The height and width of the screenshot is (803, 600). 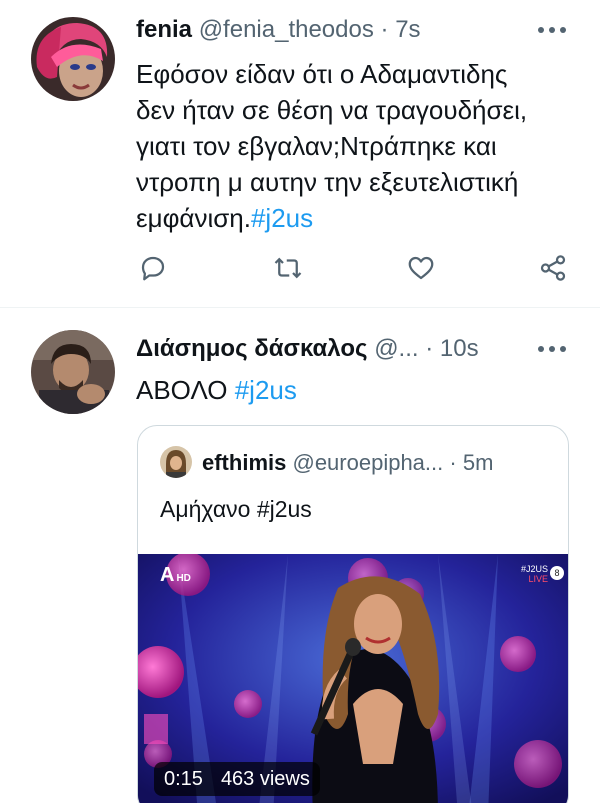 I want to click on quote-display-name: efthimis, so click(x=244, y=462).